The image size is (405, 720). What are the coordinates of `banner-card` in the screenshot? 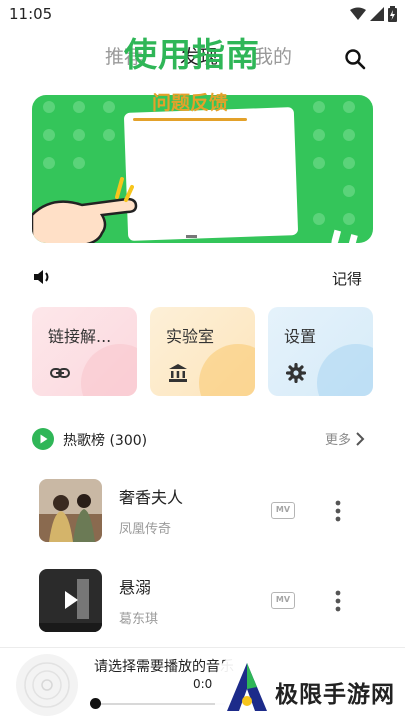 It's located at (211, 174).